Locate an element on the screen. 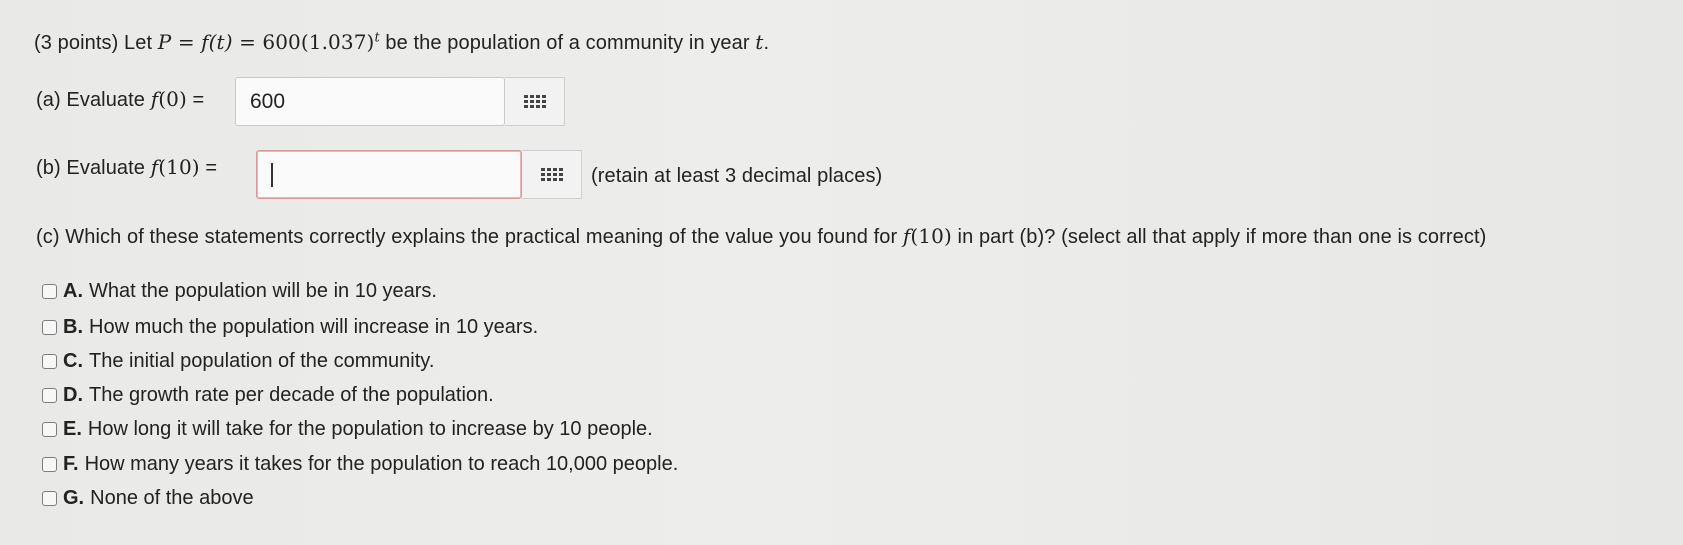 Image resolution: width=1683 pixels, height=545 pixels. part-b-math-palette-button is located at coordinates (552, 174).